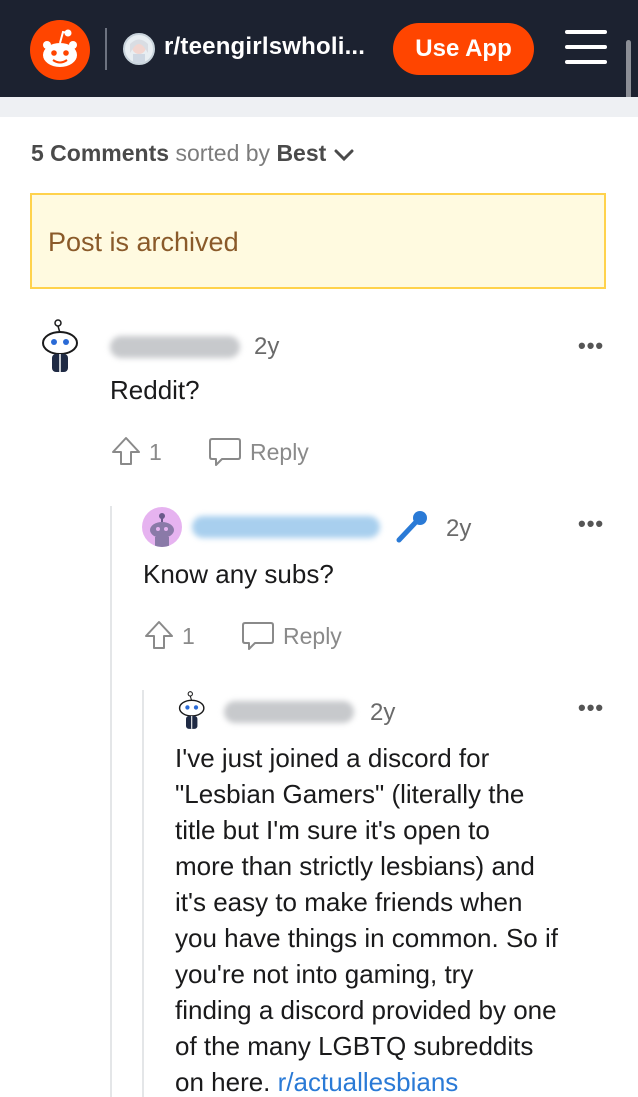 This screenshot has width=638, height=1097. What do you see at coordinates (155, 390) in the screenshot?
I see `comment-body: Reddit?` at bounding box center [155, 390].